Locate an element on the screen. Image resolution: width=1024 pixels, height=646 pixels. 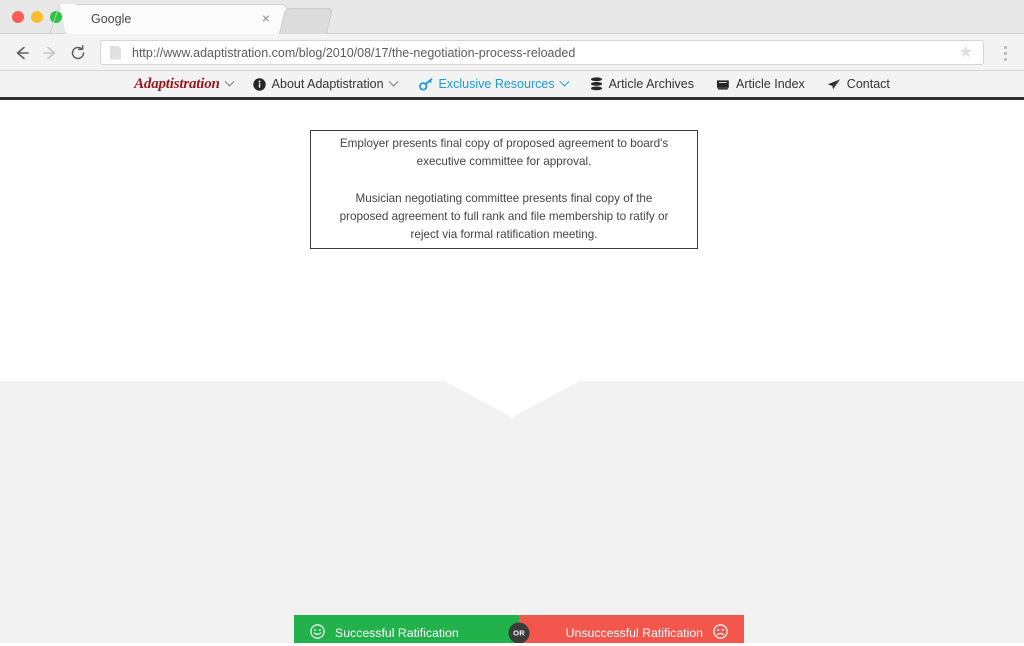
nav-item-label: Article Archives is located at coordinates (651, 84).